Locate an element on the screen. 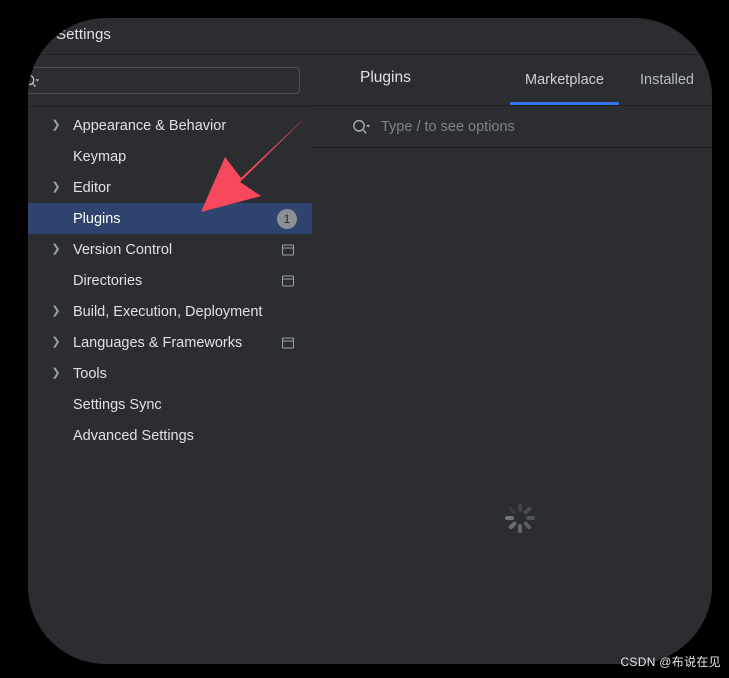 Image resolution: width=729 pixels, height=678 pixels. tab-label: Marketplace is located at coordinates (564, 80).